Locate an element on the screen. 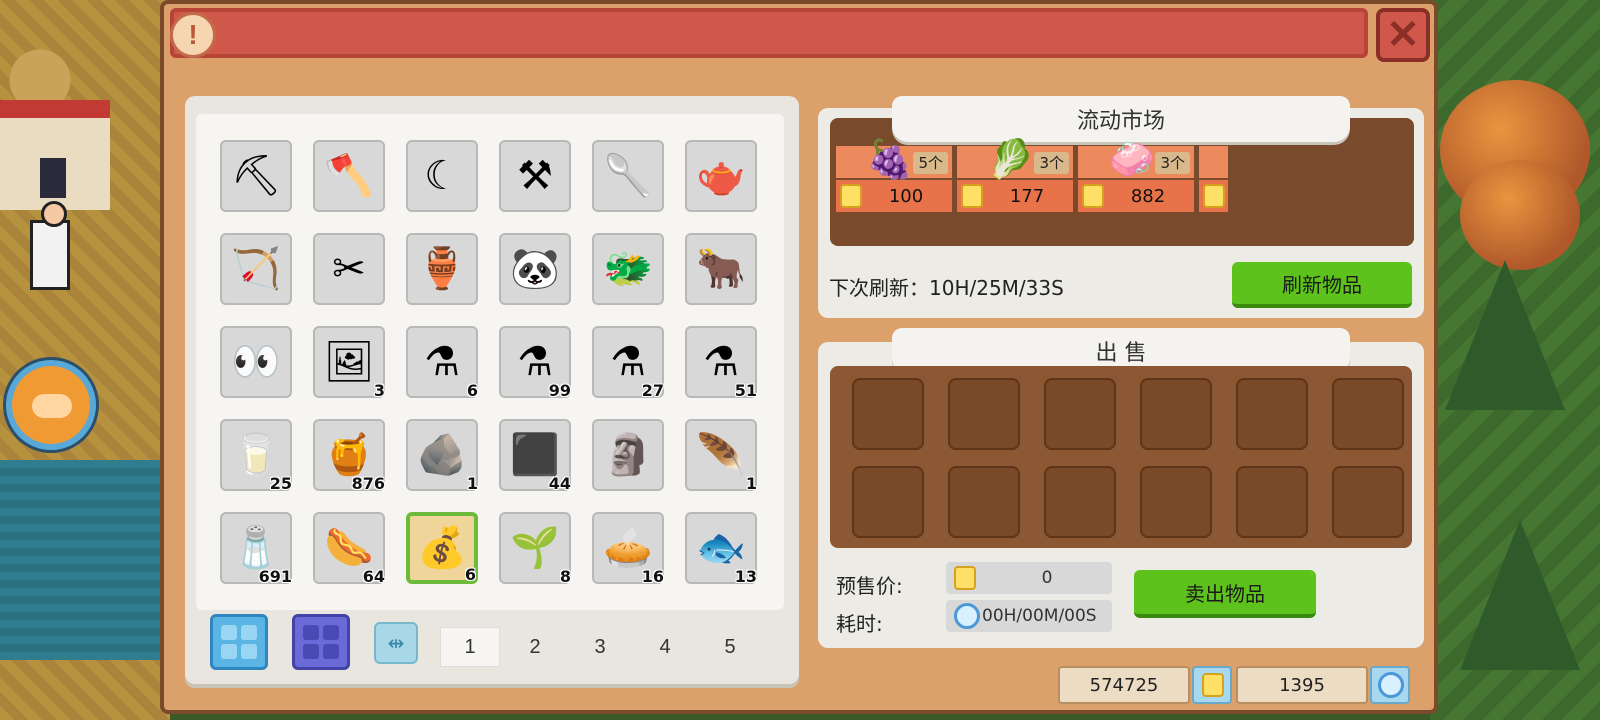 This screenshot has height=720, width=1600. item-count: 691 is located at coordinates (275, 576).